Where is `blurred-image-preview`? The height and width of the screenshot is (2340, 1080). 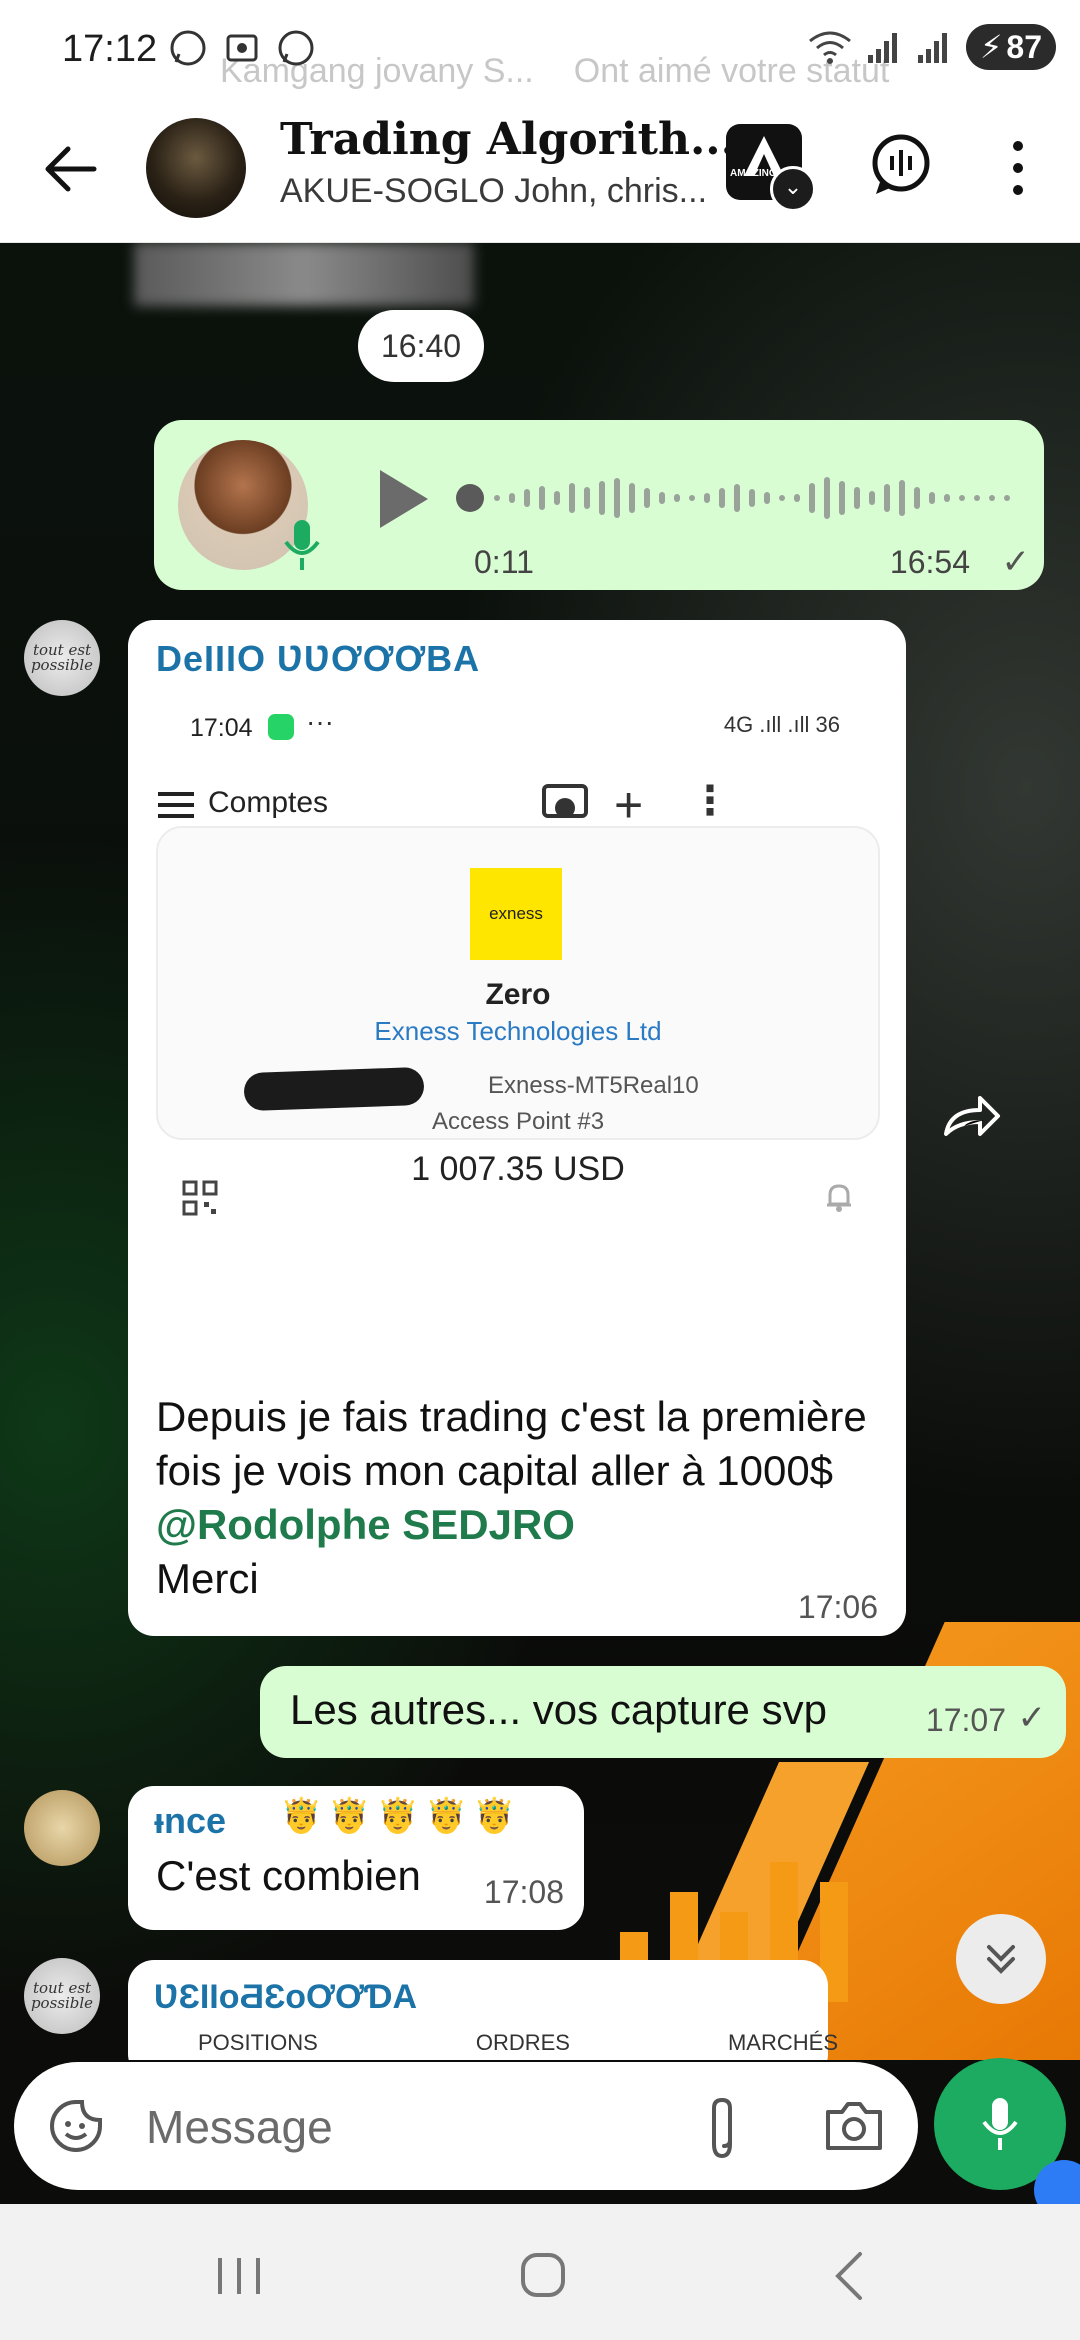 blurred-image-preview is located at coordinates (304, 274).